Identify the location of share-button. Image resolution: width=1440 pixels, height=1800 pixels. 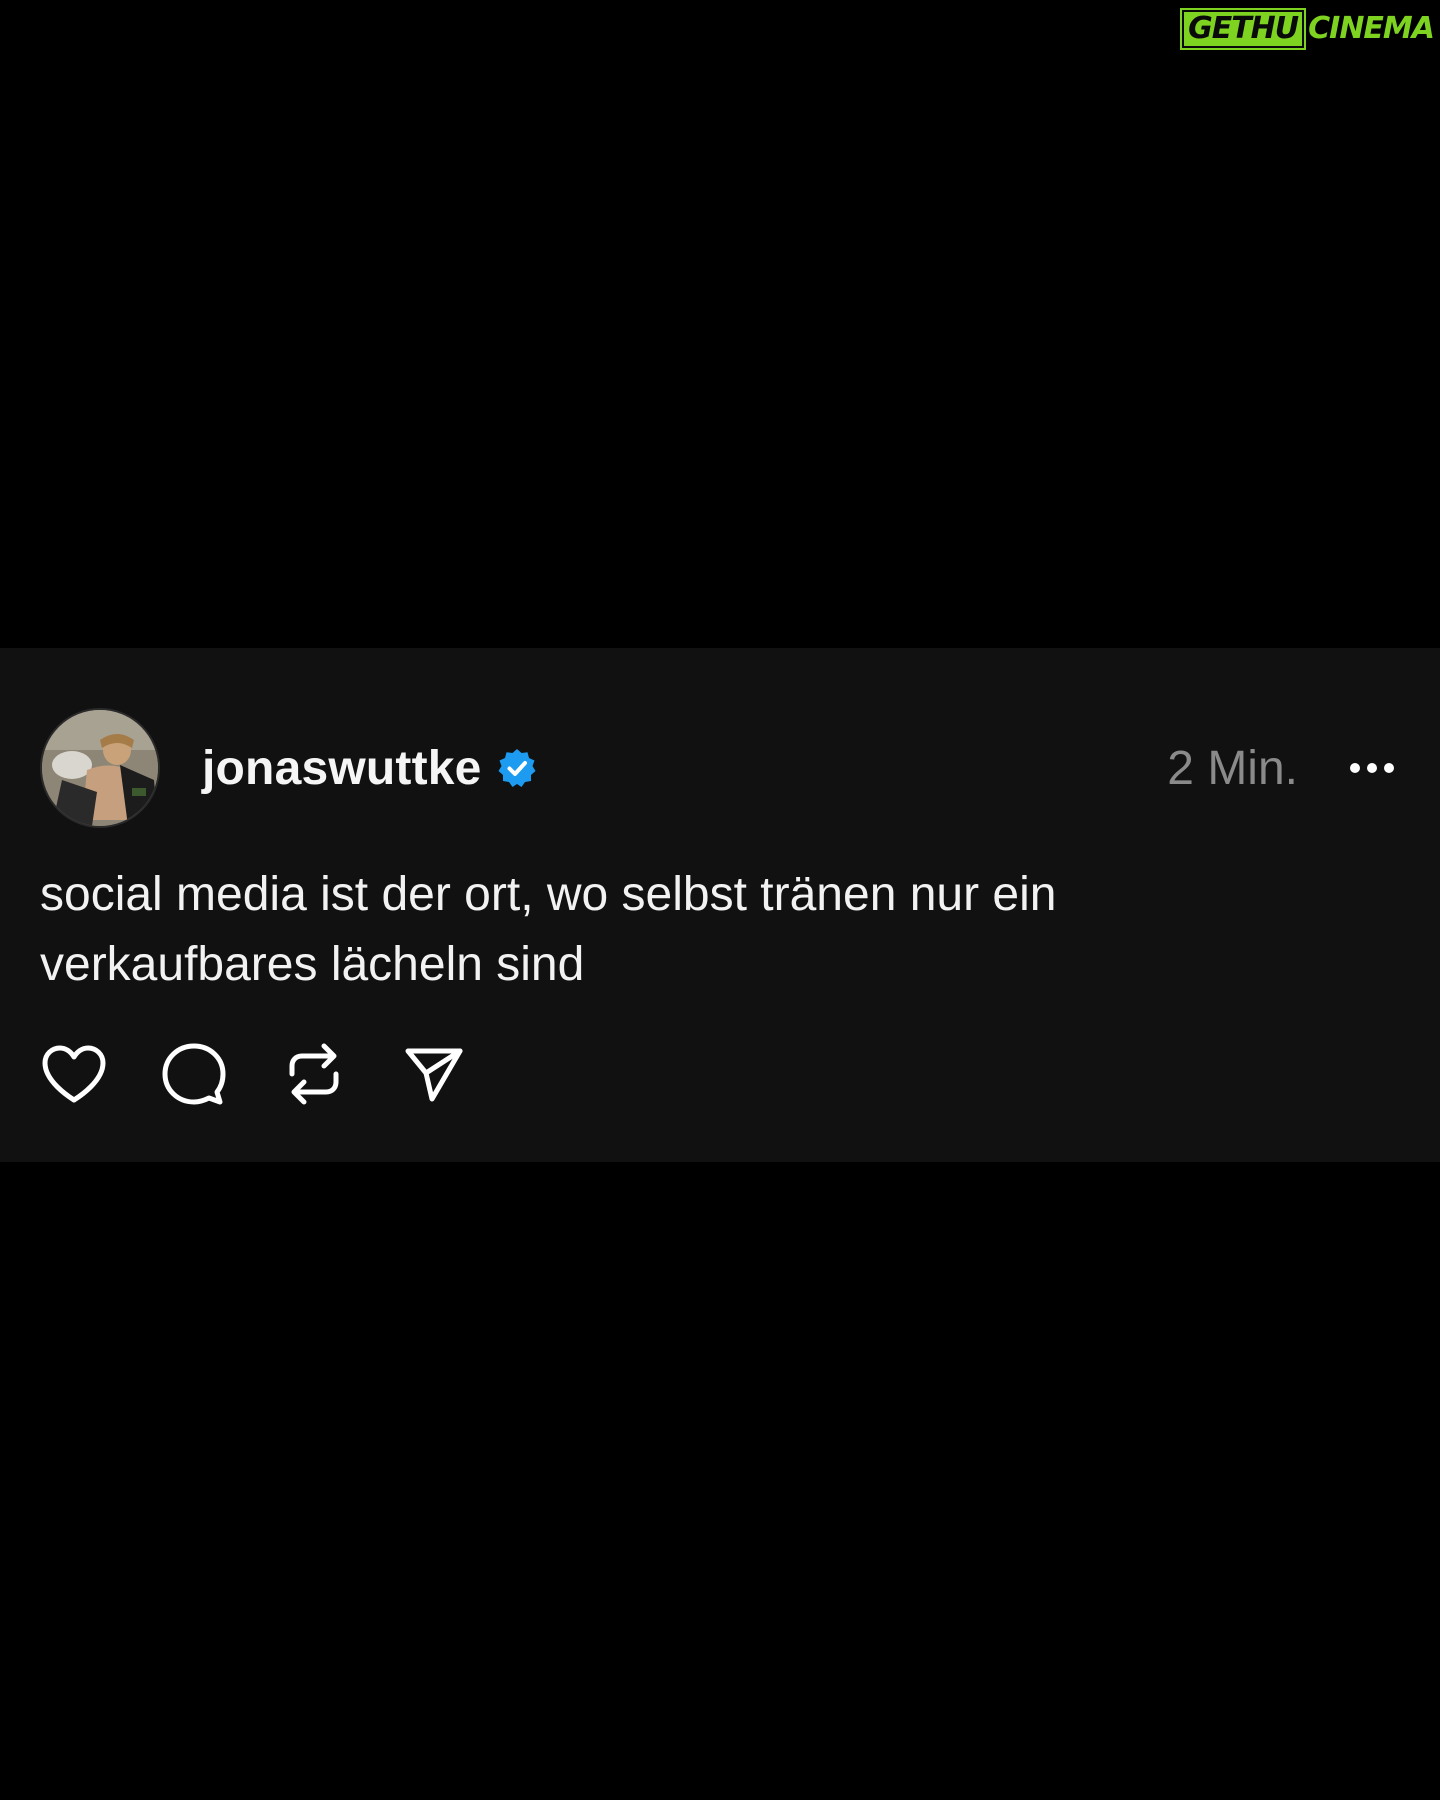
(434, 1074).